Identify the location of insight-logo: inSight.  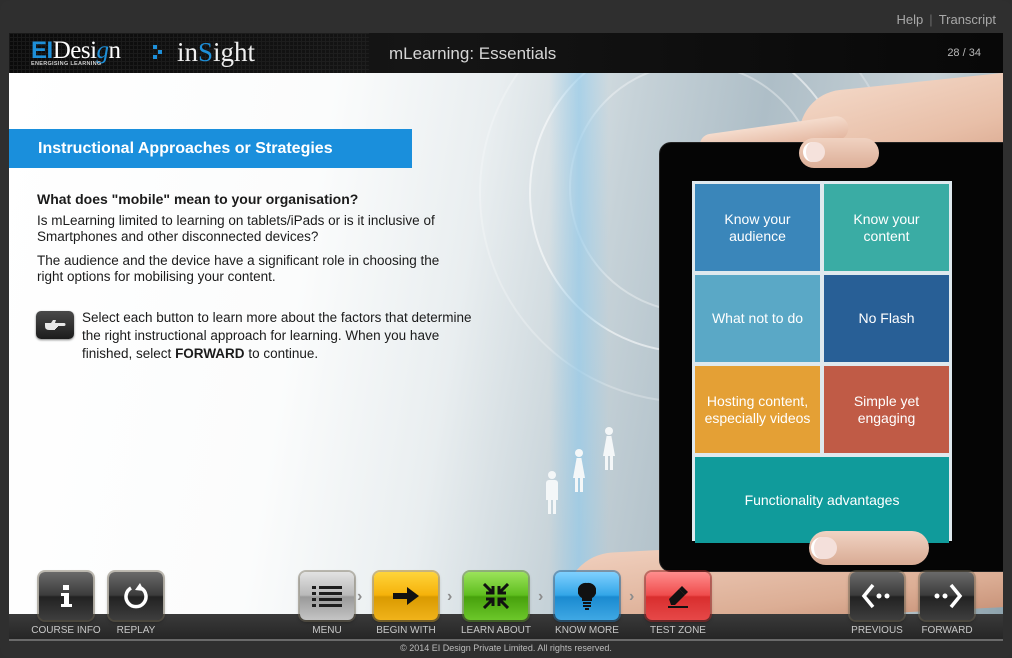
(216, 52).